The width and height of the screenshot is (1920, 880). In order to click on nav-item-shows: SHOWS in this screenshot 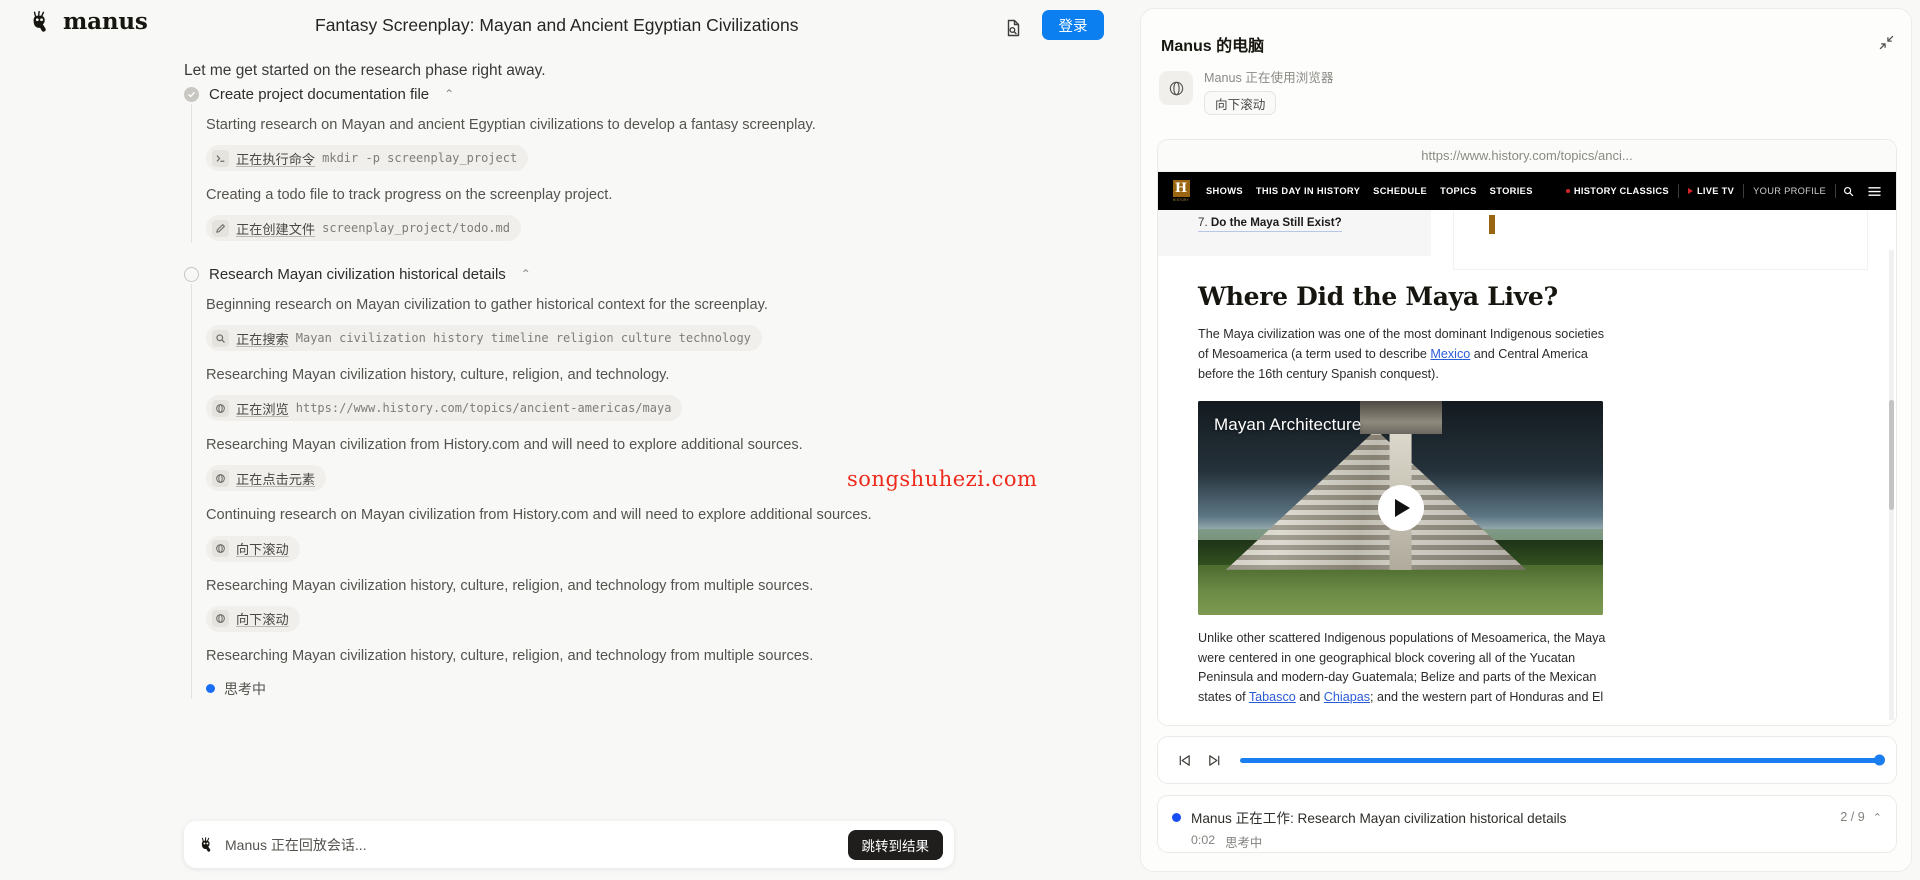, I will do `click(1224, 191)`.